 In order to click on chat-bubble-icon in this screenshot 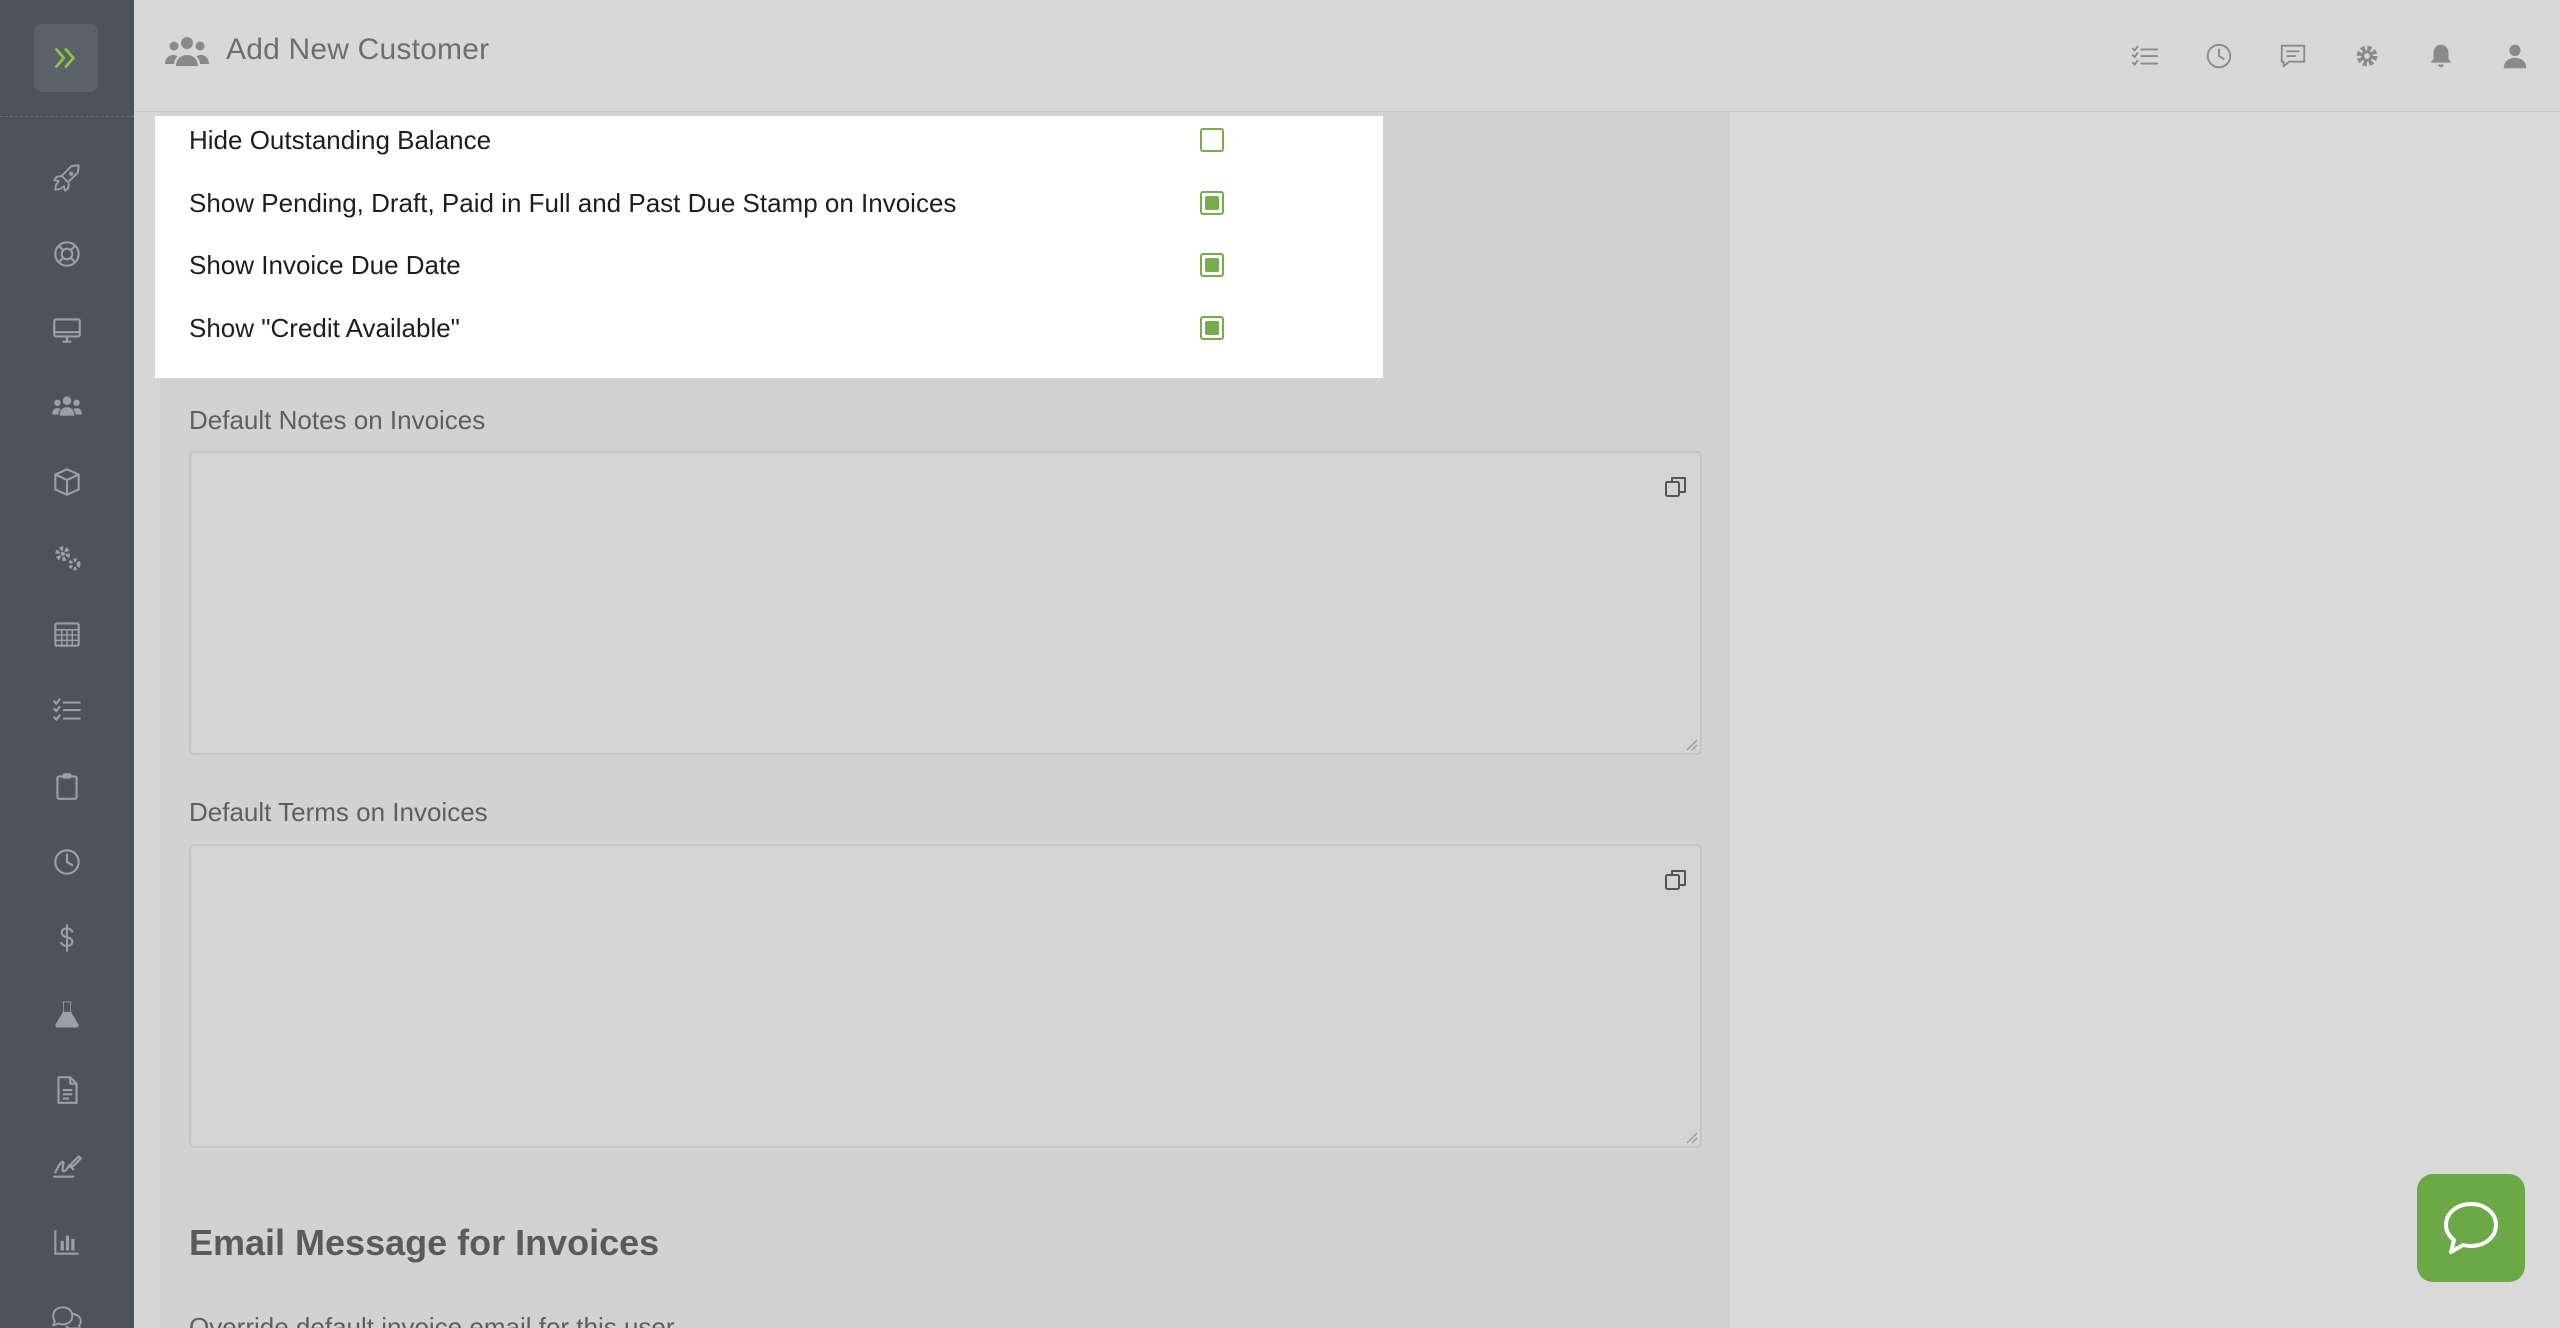, I will do `click(2471, 1228)`.